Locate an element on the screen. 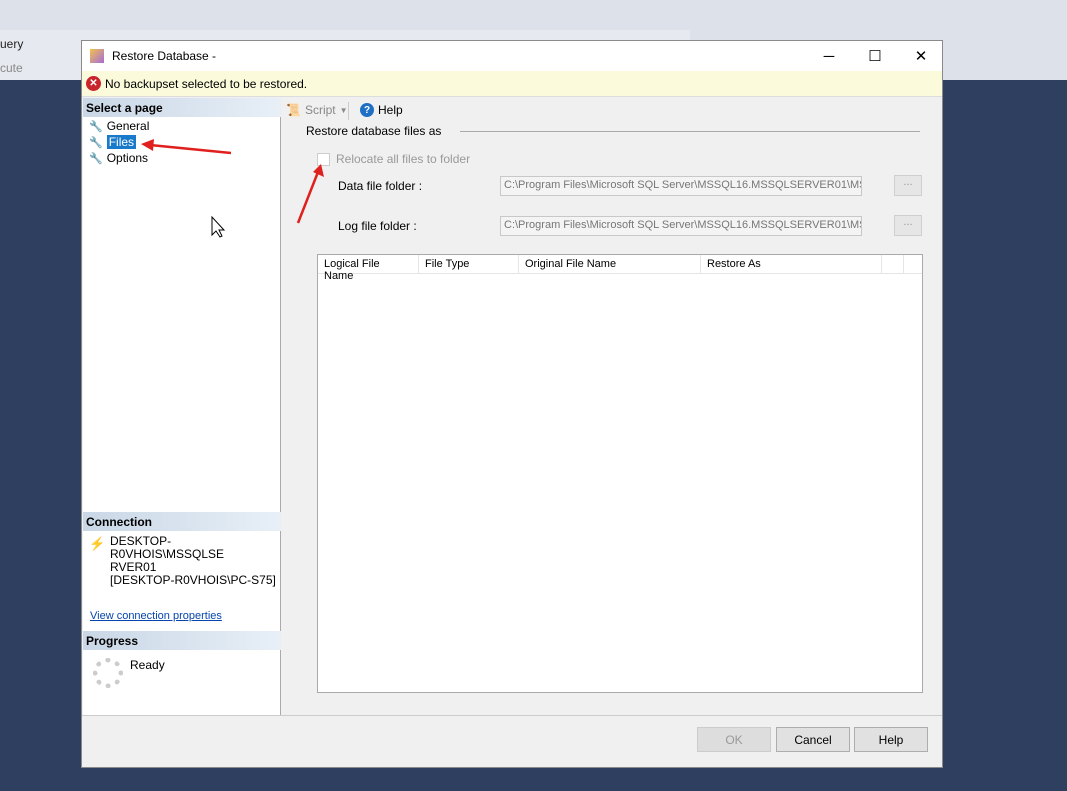 Image resolution: width=1067 pixels, height=791 pixels. red-arrow-relocate is located at coordinates (308, 197).